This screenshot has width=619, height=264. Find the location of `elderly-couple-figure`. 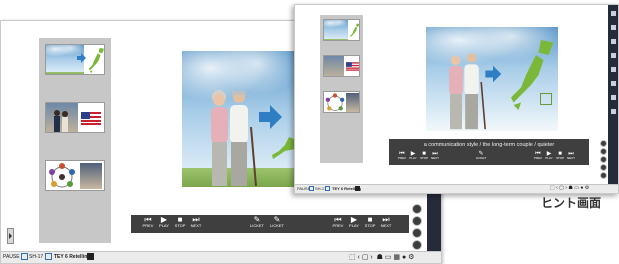

elderly-couple-figure is located at coordinates (234, 138).